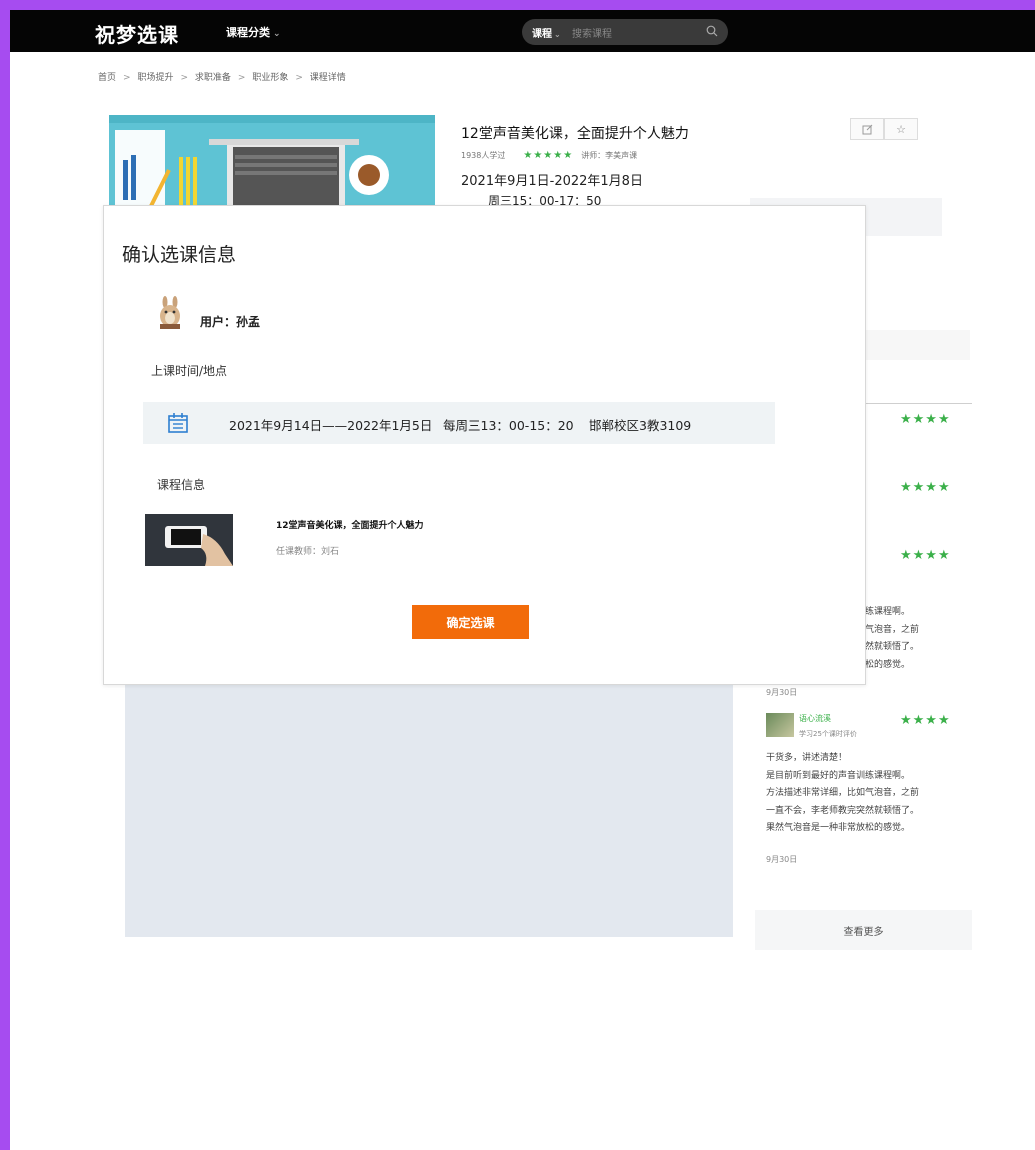 This screenshot has height=1150, width=1035. What do you see at coordinates (807, 758) in the screenshot?
I see `review-line: 干货多，讲述清楚！` at bounding box center [807, 758].